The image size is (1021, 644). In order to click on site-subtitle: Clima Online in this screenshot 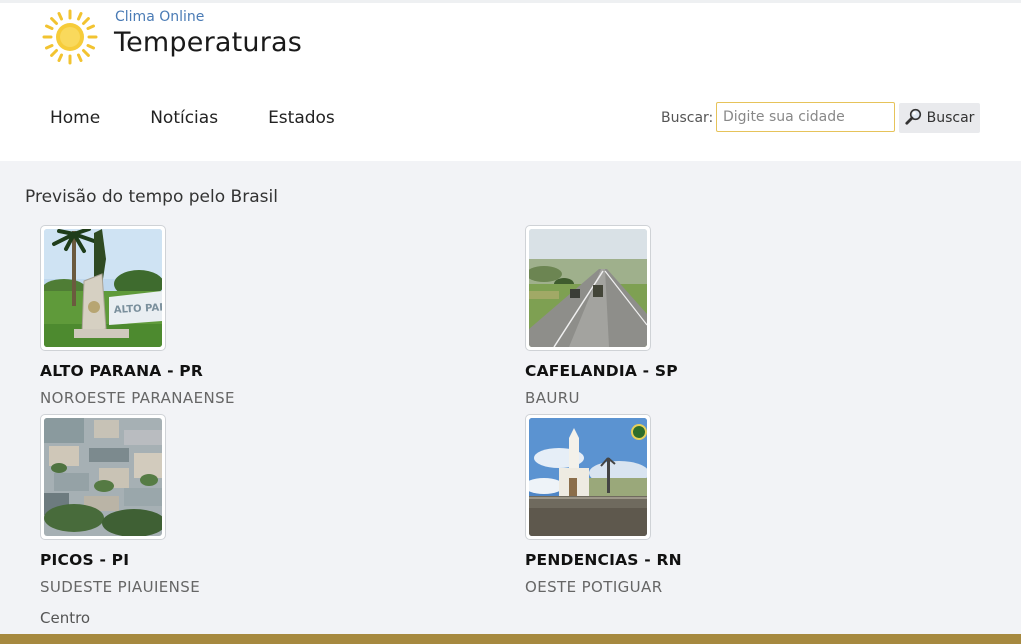, I will do `click(160, 17)`.